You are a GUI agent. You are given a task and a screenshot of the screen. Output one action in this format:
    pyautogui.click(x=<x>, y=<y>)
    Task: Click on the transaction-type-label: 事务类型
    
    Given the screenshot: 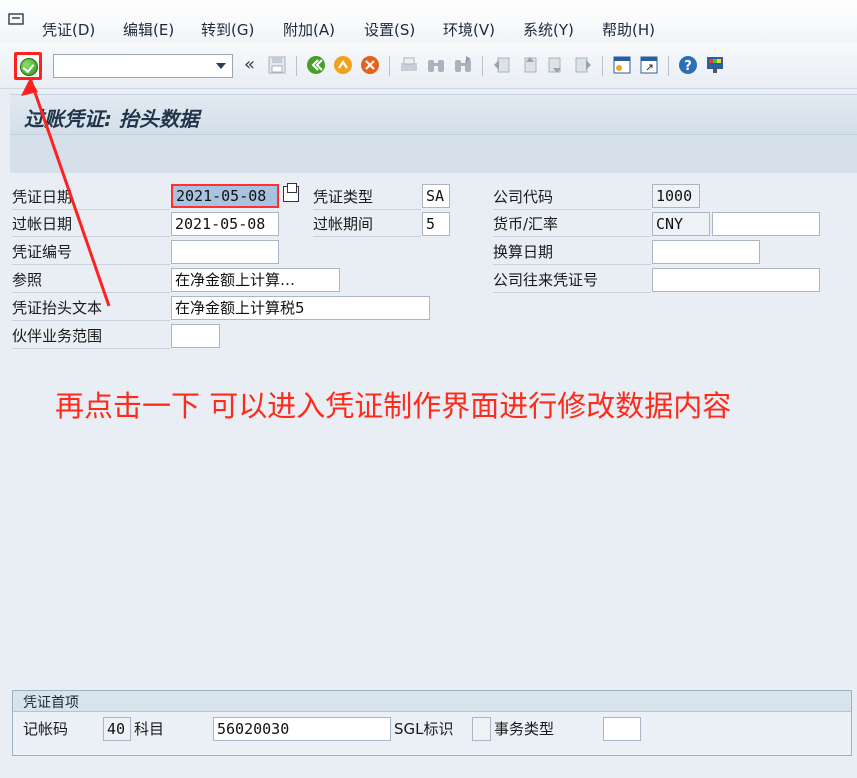 What is the action you would take?
    pyautogui.click(x=524, y=729)
    